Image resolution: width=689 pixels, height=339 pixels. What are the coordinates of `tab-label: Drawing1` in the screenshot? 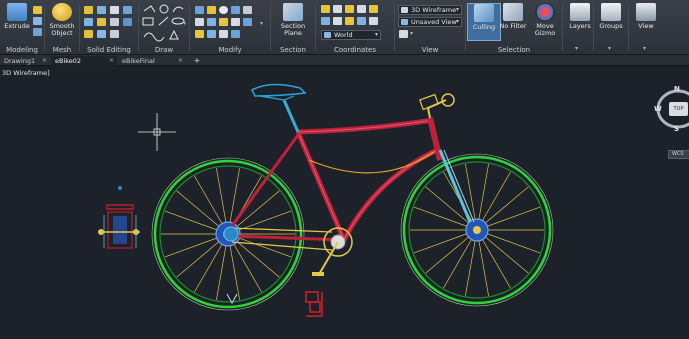 It's located at (20, 61).